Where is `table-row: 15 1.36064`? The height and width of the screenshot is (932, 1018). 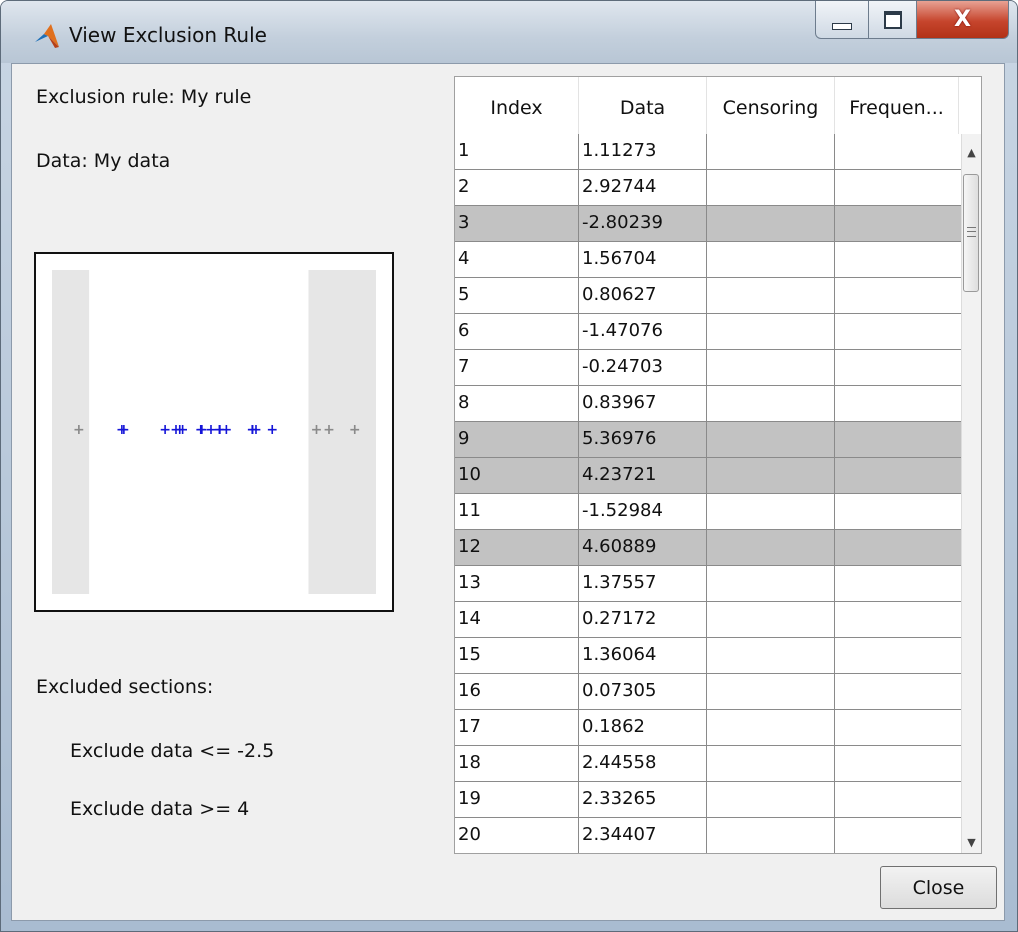
table-row: 15 1.36064 is located at coordinates (709, 656).